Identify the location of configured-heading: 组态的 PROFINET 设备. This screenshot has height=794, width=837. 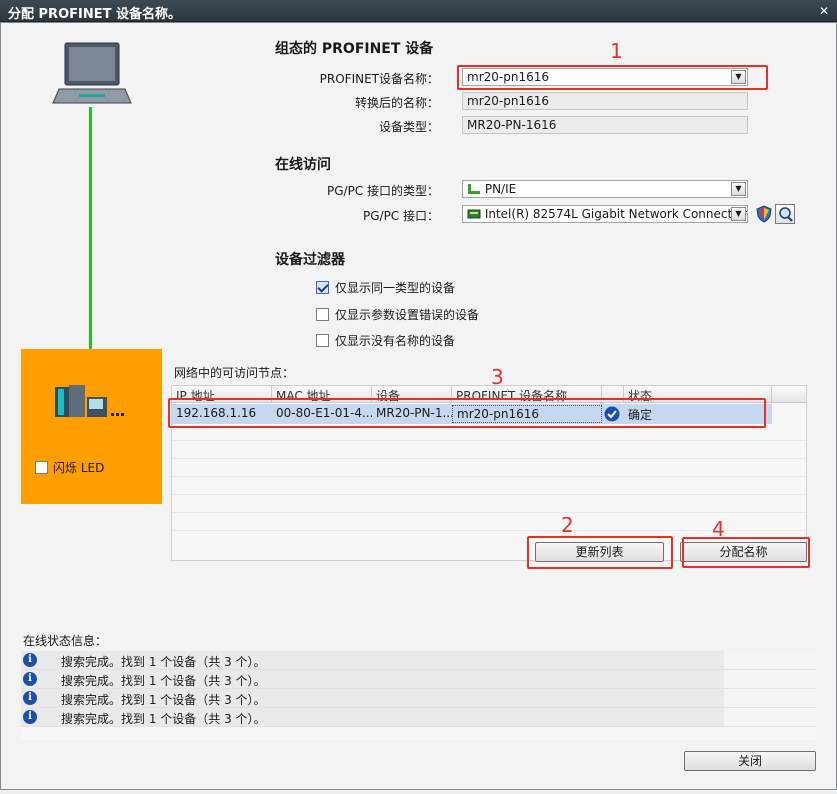
(354, 49).